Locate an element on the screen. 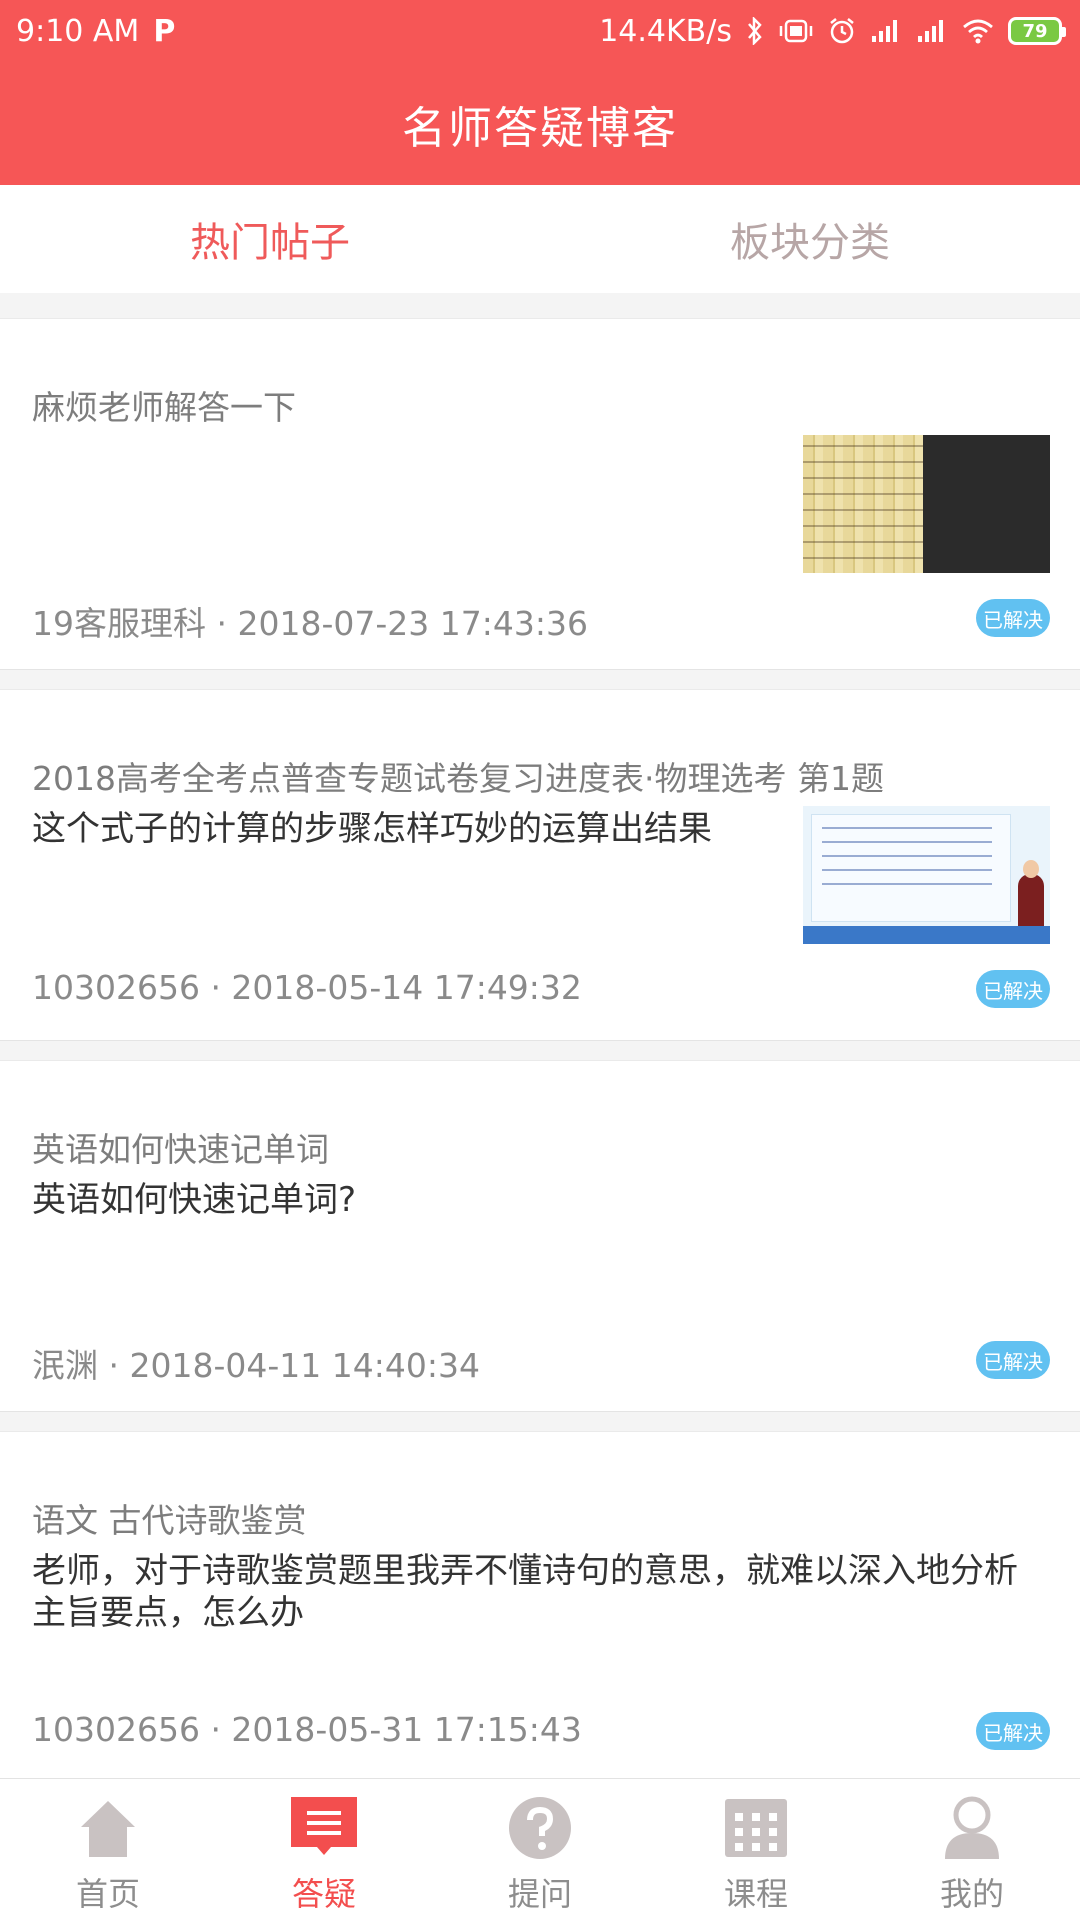  battery-level: 79 is located at coordinates (1035, 31).